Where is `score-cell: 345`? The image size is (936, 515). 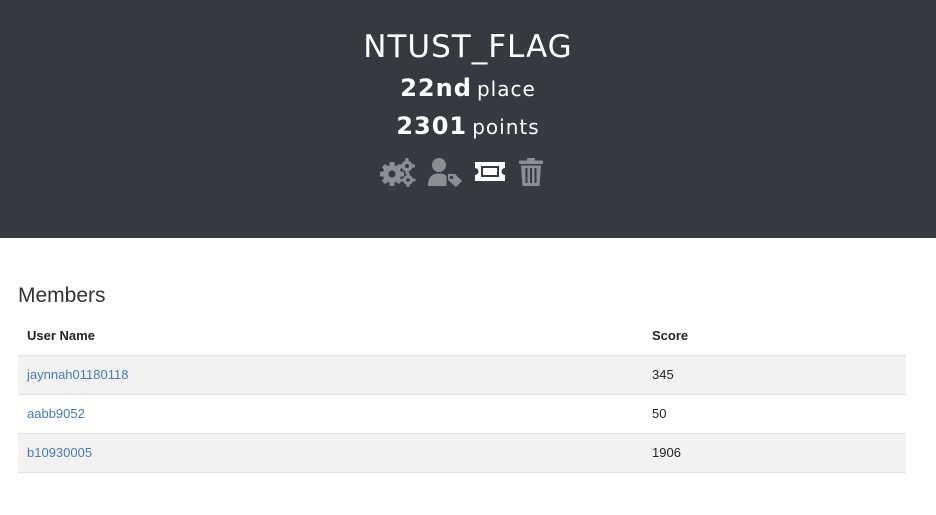
score-cell: 345 is located at coordinates (774, 374).